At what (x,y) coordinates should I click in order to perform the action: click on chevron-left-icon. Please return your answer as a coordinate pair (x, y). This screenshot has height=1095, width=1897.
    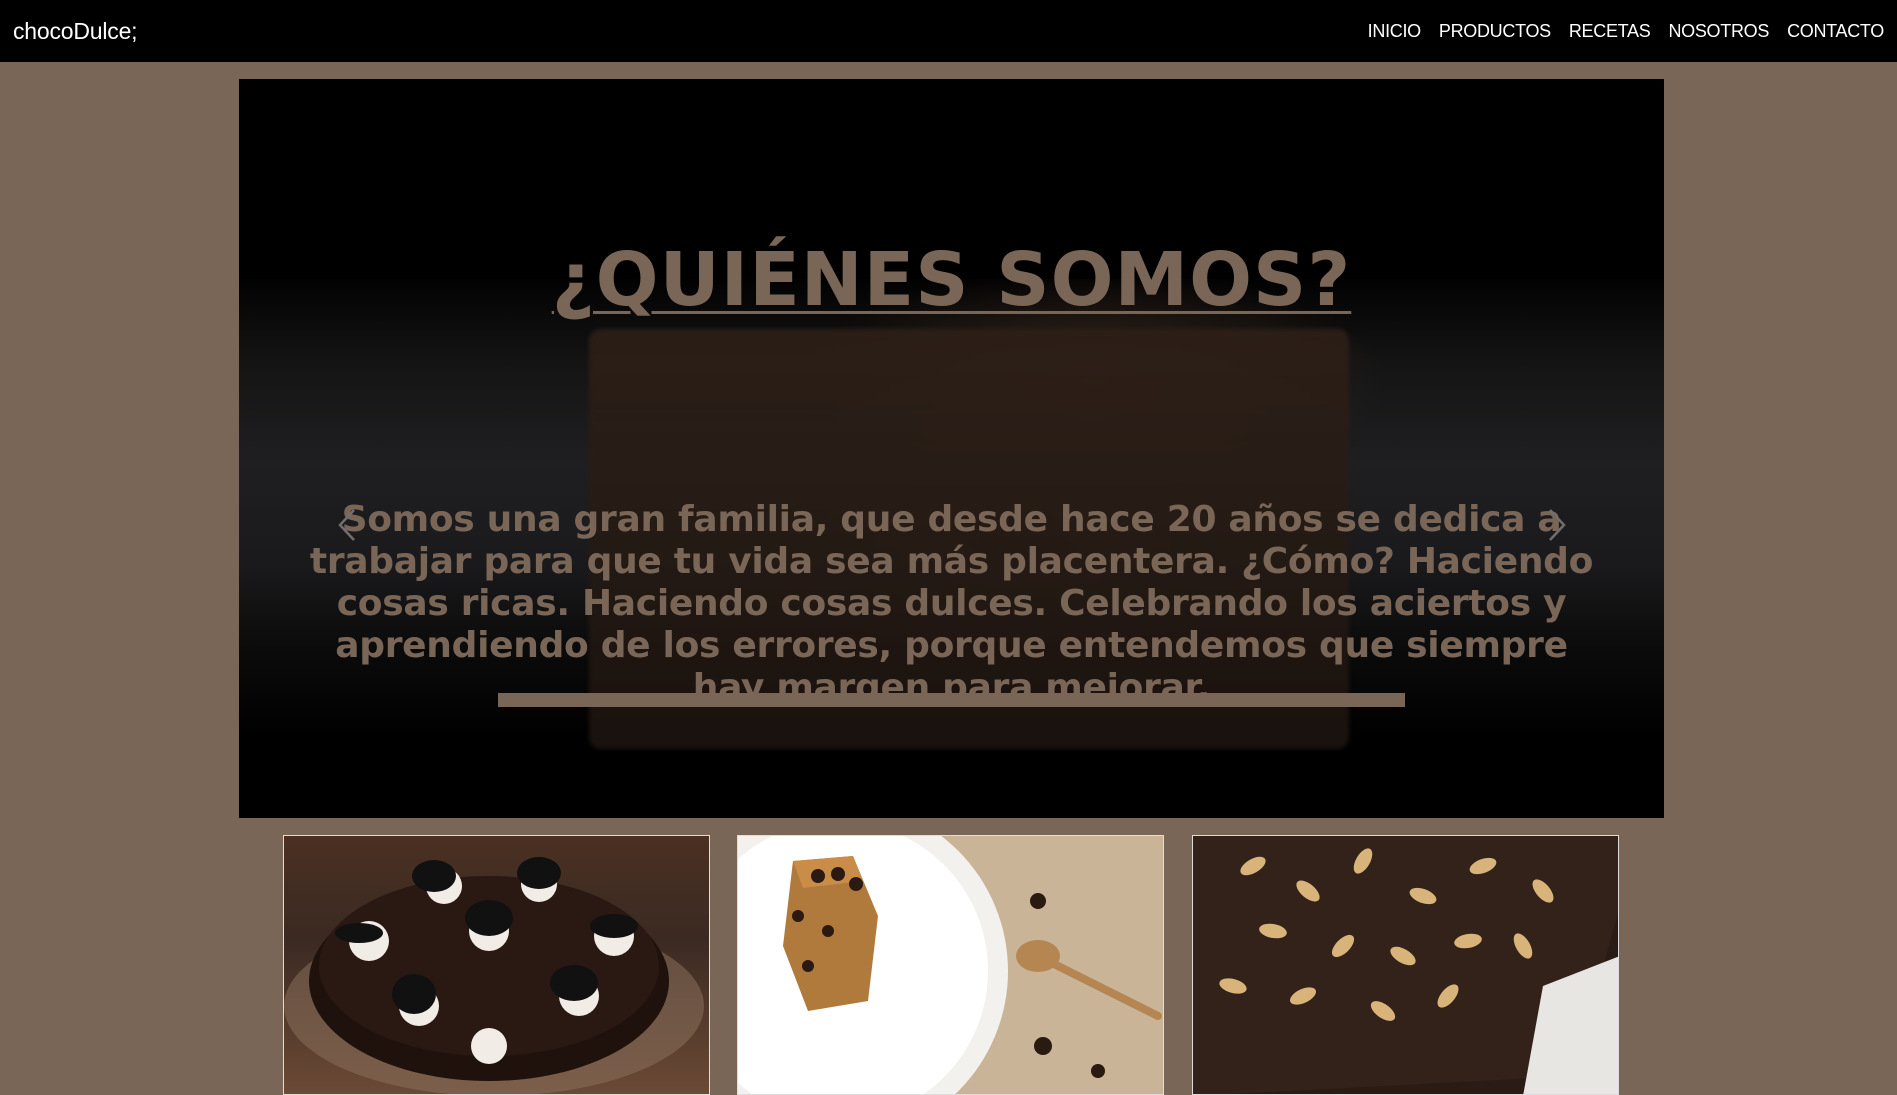
    Looking at the image, I should click on (346, 525).